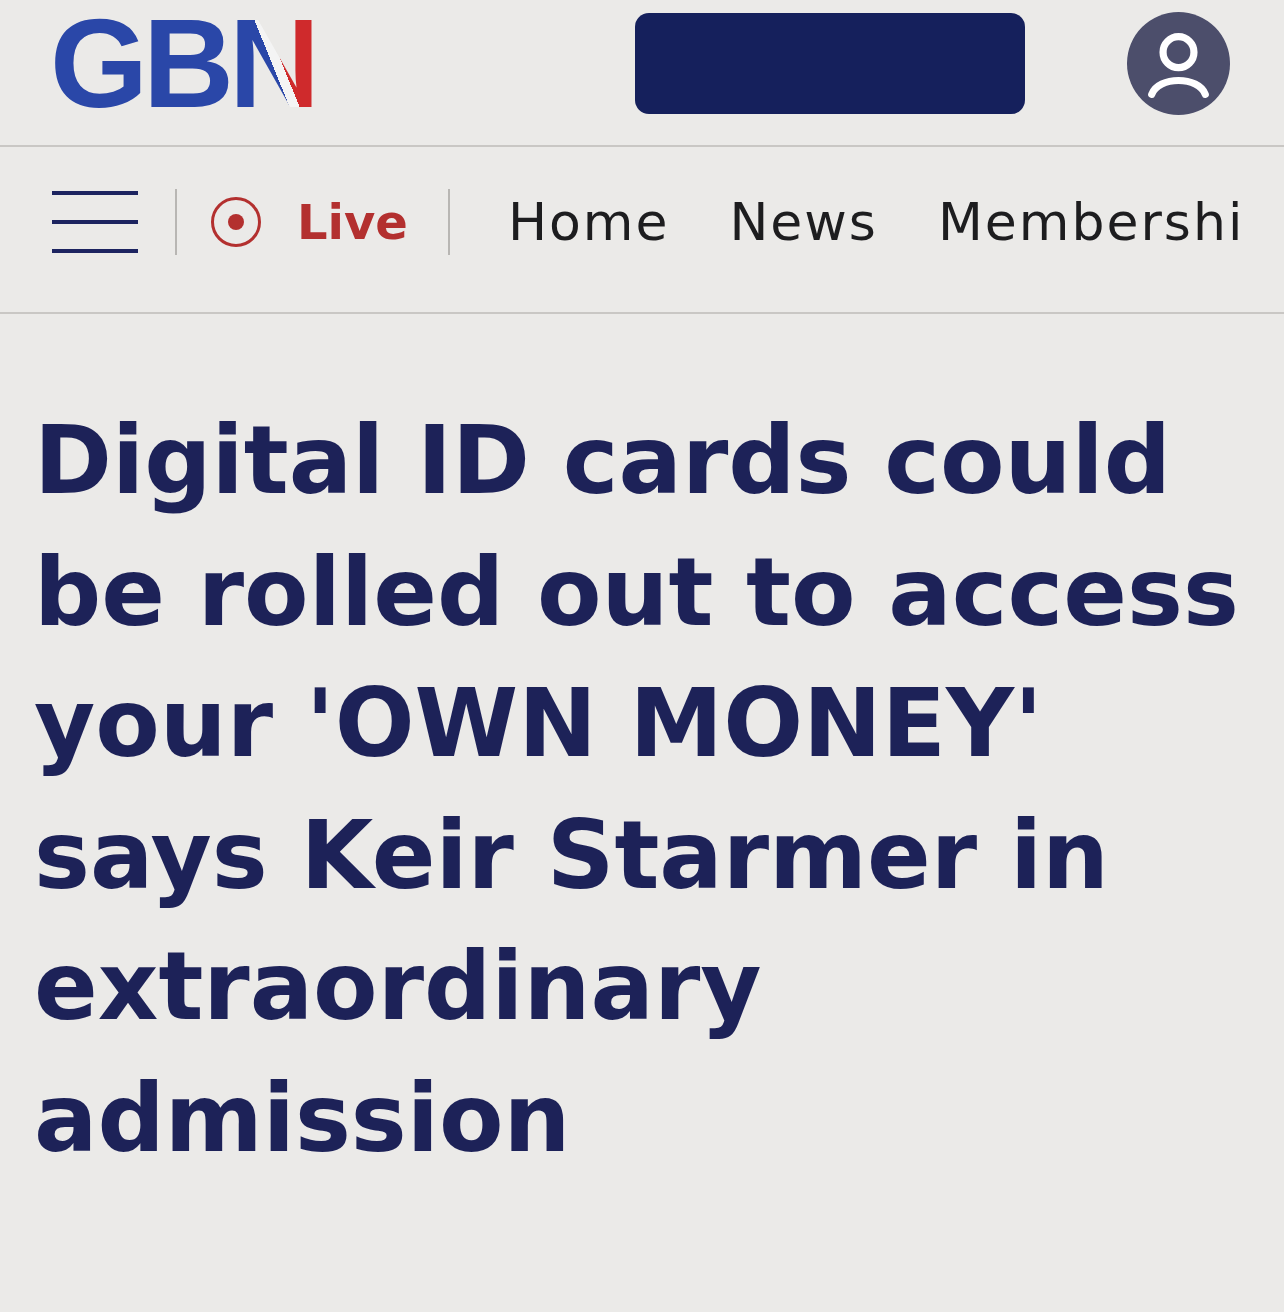  What do you see at coordinates (1178, 63) in the screenshot?
I see `account-icon` at bounding box center [1178, 63].